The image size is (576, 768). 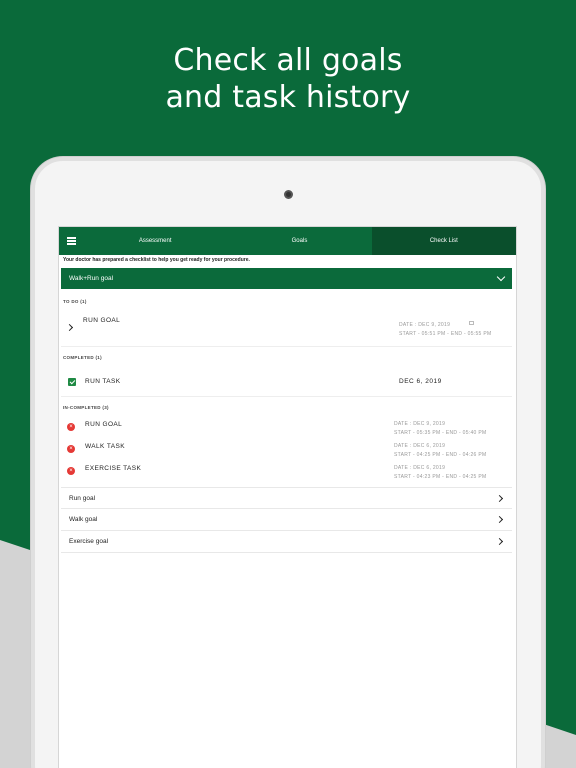 What do you see at coordinates (288, 60) in the screenshot?
I see `promo-line-1: Check all goals` at bounding box center [288, 60].